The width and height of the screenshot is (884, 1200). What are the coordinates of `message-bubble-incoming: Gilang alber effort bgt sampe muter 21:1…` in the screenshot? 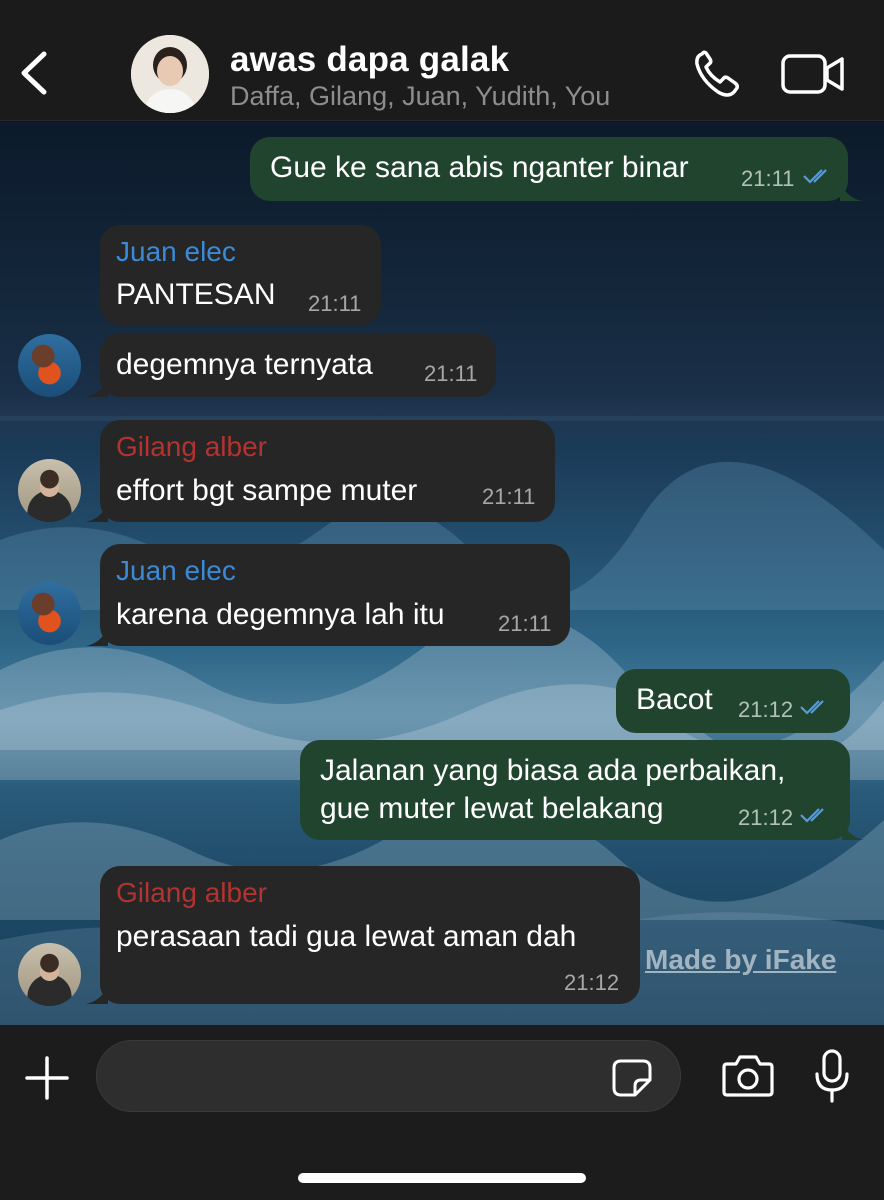 It's located at (320, 471).